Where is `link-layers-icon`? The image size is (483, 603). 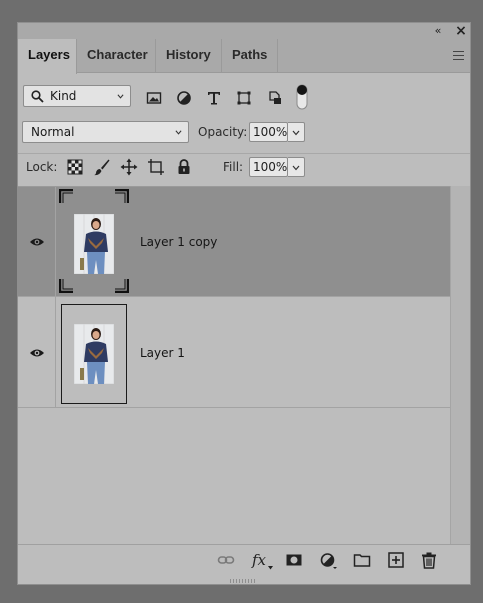
link-layers-icon is located at coordinates (226, 560).